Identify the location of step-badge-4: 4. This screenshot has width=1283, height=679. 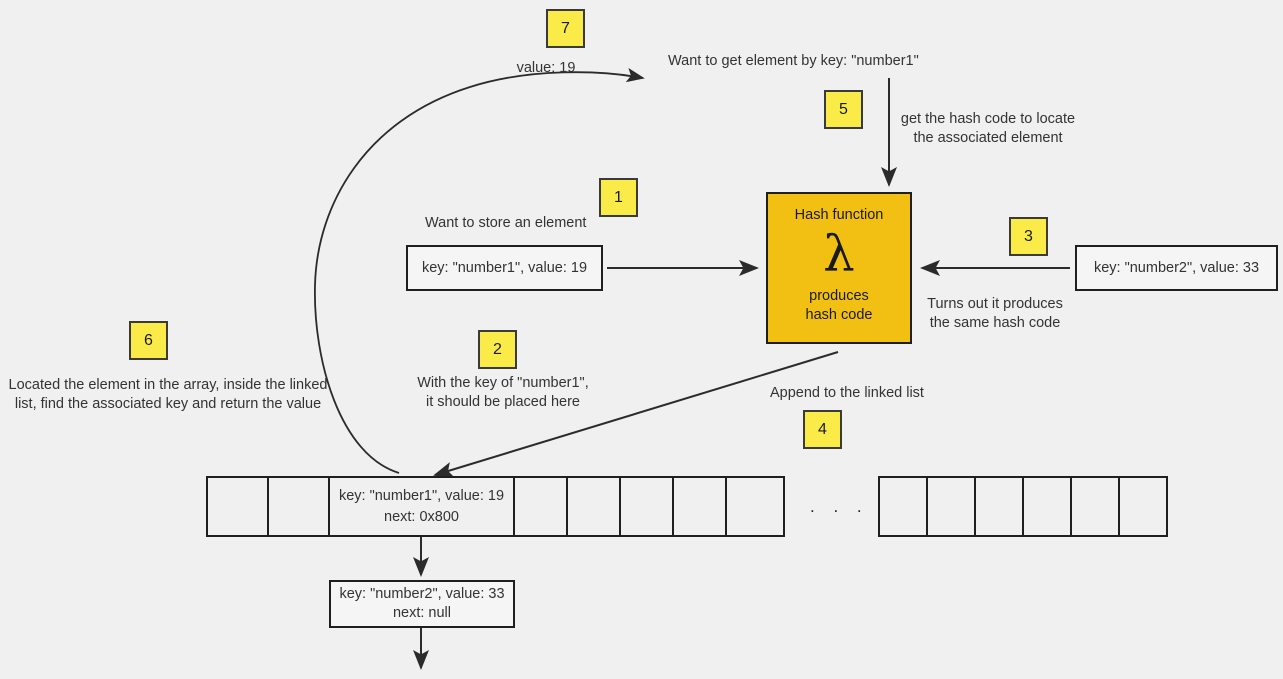
(822, 429).